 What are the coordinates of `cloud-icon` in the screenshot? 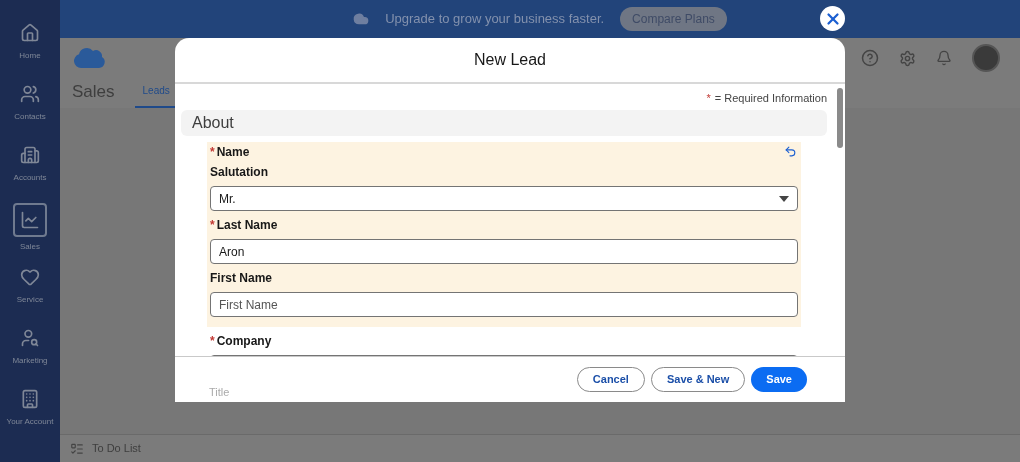 It's located at (361, 19).